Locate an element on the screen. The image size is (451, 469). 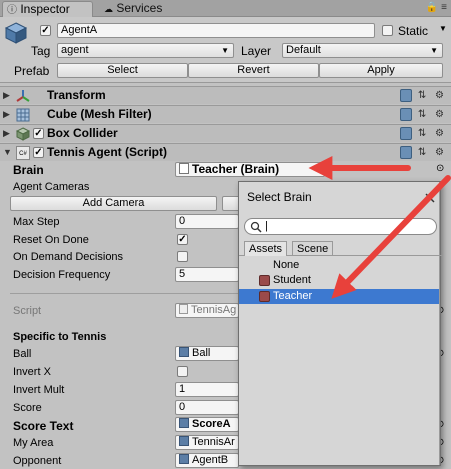
my-area-value: TennisAr is located at coordinates (213, 442).